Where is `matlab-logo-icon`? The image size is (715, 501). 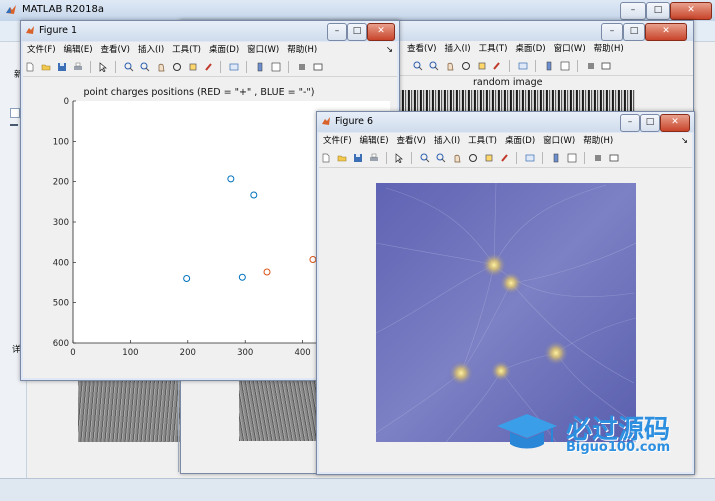
matlab-logo-icon is located at coordinates (11, 9).